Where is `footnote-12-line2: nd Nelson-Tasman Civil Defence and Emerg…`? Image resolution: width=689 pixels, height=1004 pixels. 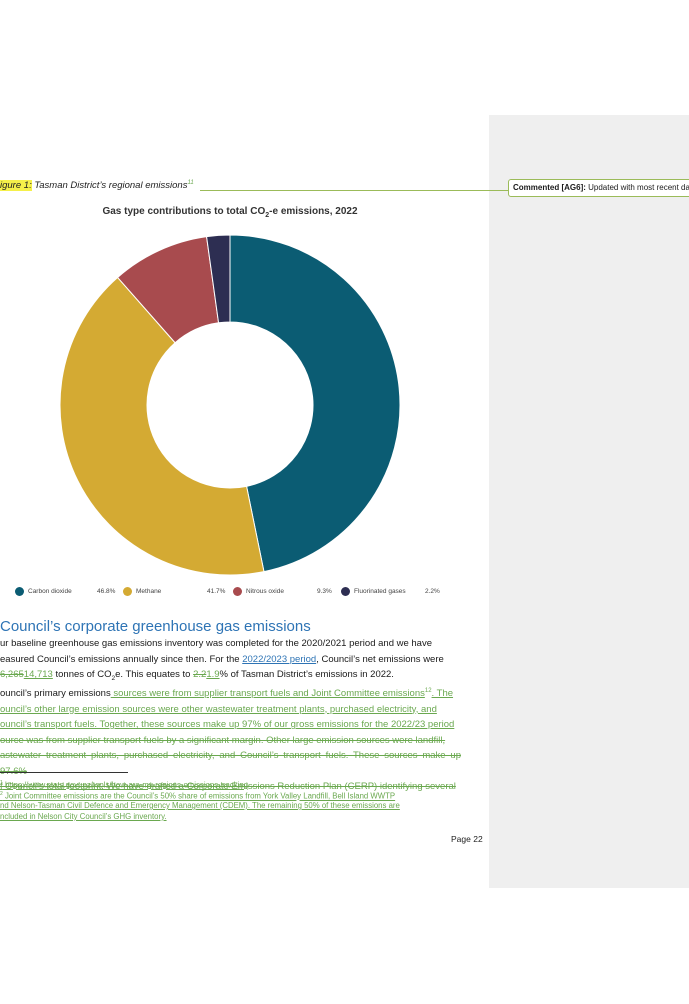
footnote-12-line2: nd Nelson-Tasman Civil Defence and Emerg… is located at coordinates (200, 805).